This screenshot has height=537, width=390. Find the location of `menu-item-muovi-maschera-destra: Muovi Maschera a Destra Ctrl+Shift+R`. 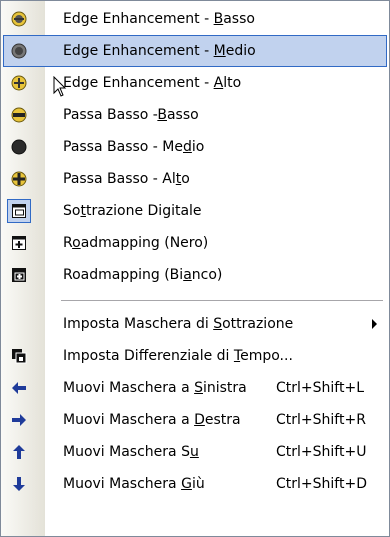

menu-item-muovi-maschera-destra: Muovi Maschera a Destra Ctrl+Shift+R is located at coordinates (195, 420).